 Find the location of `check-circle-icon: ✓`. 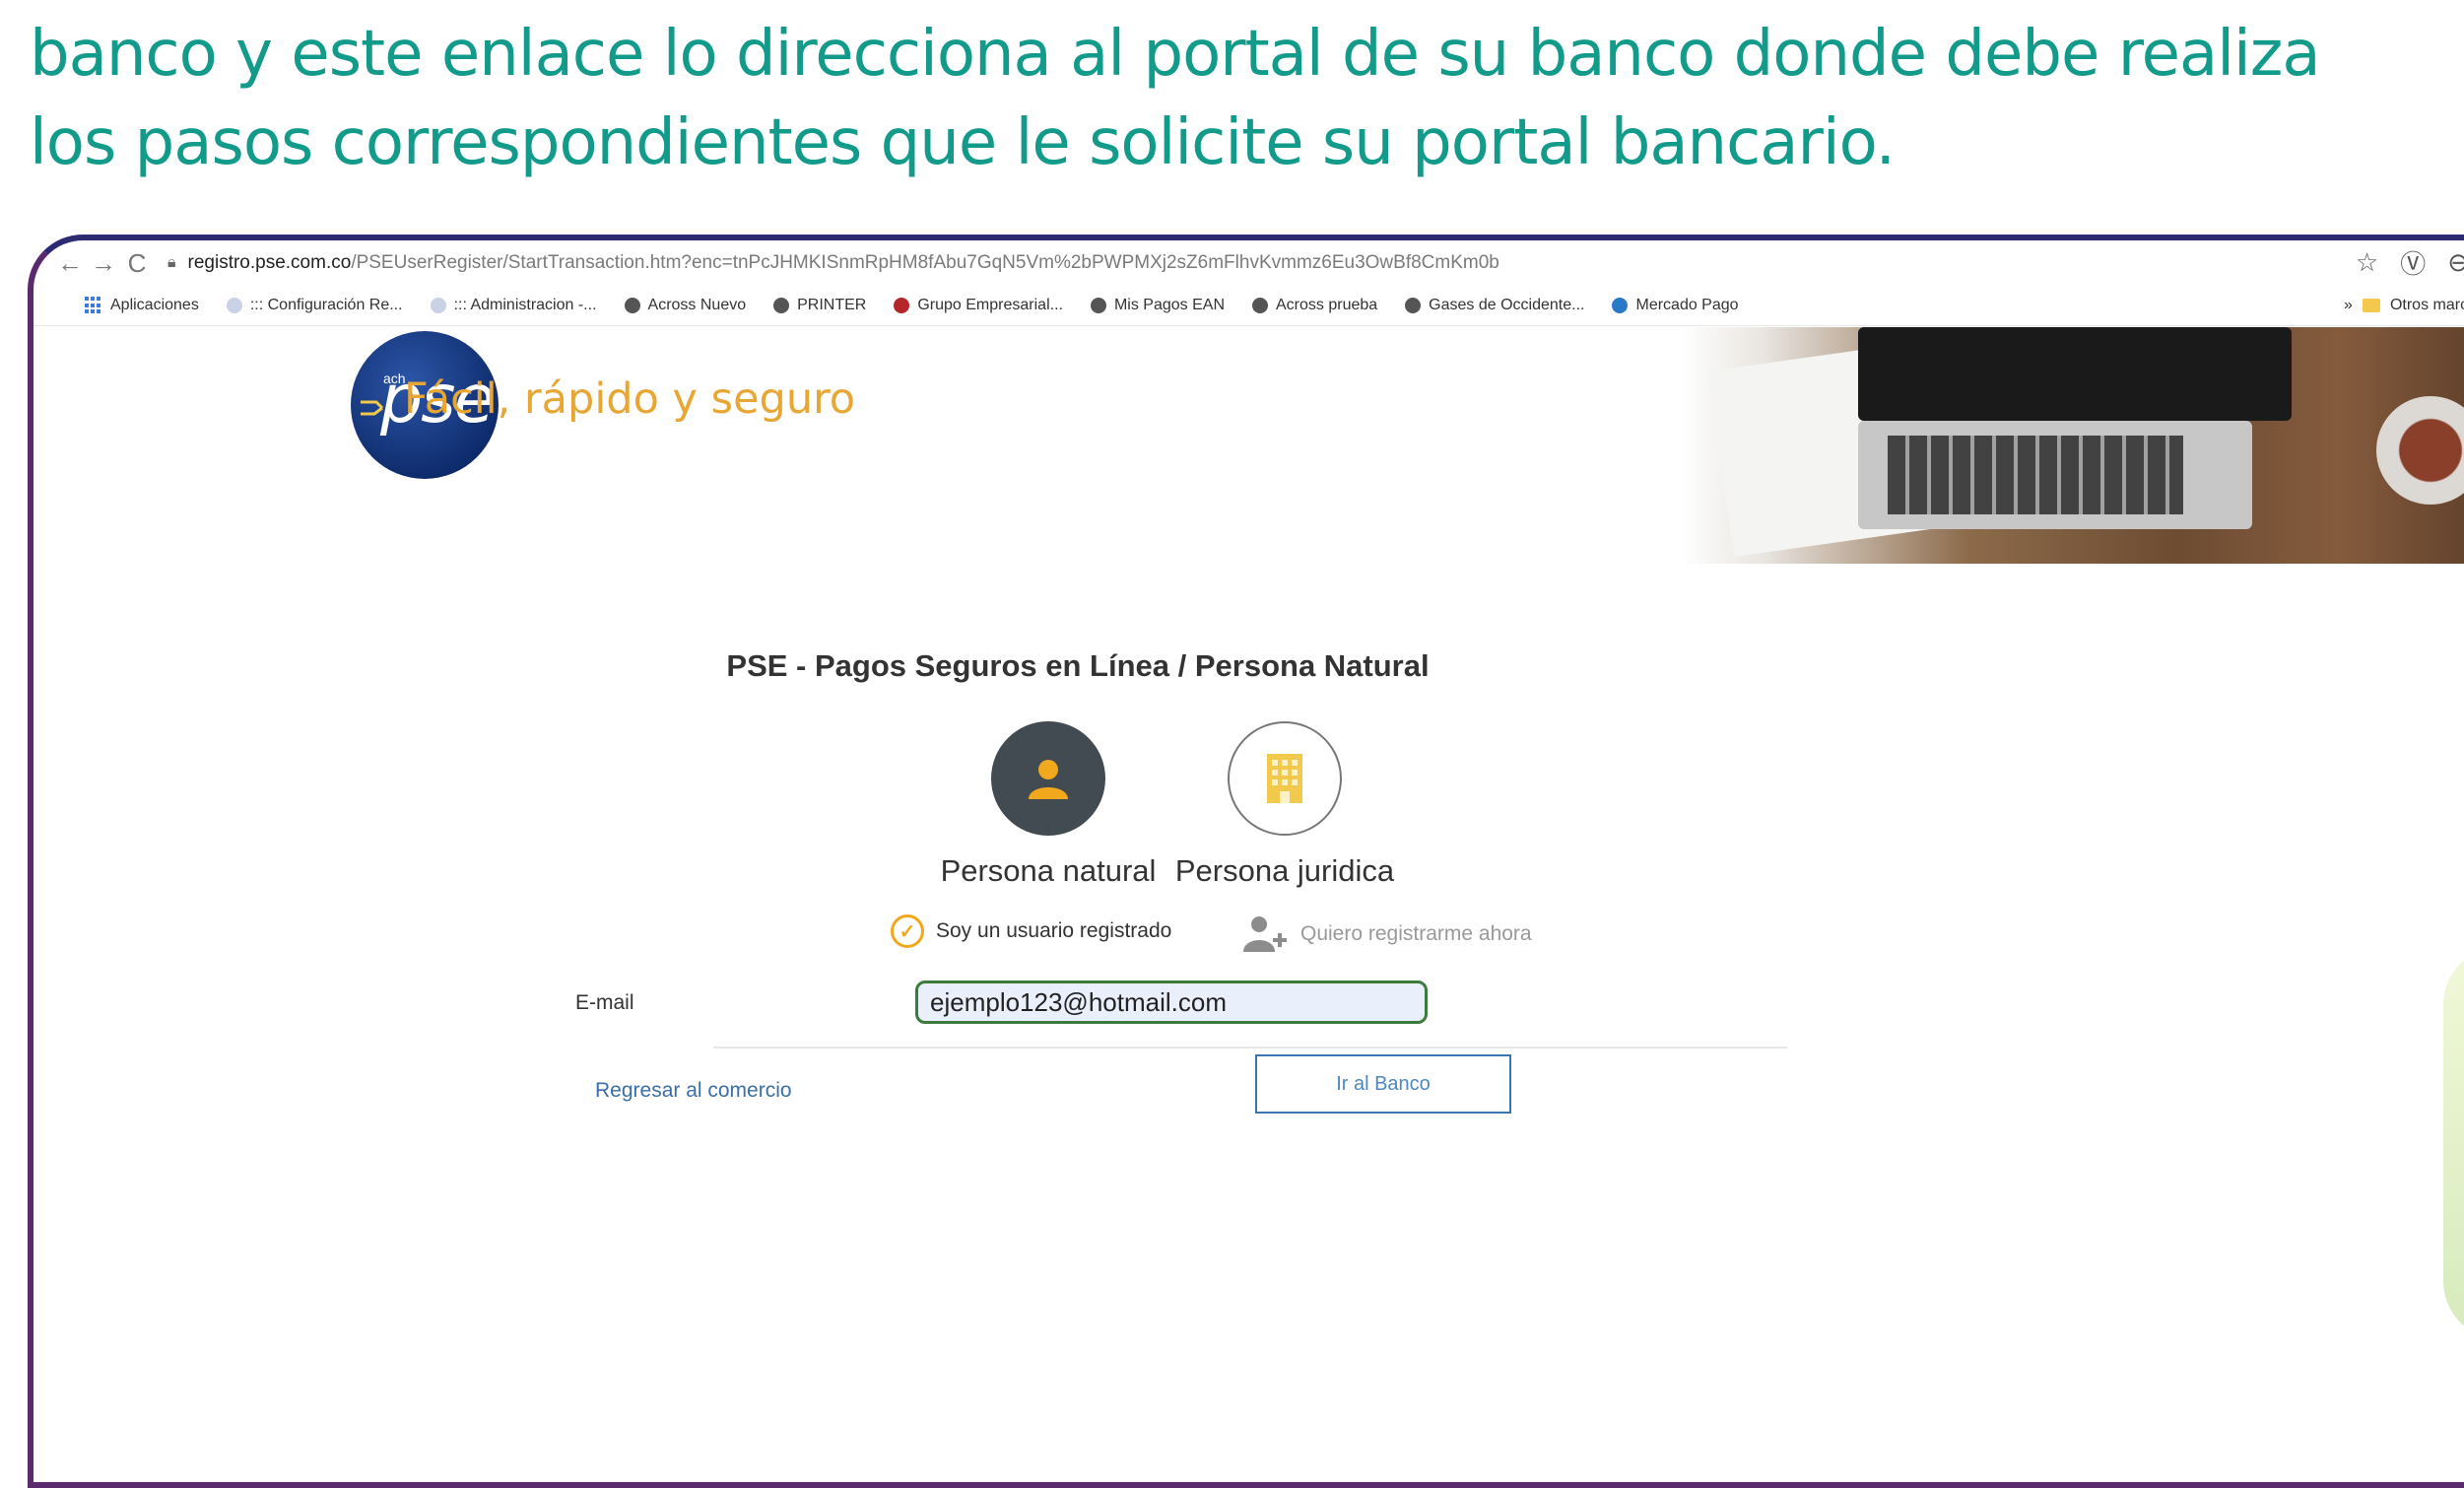

check-circle-icon: ✓ is located at coordinates (908, 931).